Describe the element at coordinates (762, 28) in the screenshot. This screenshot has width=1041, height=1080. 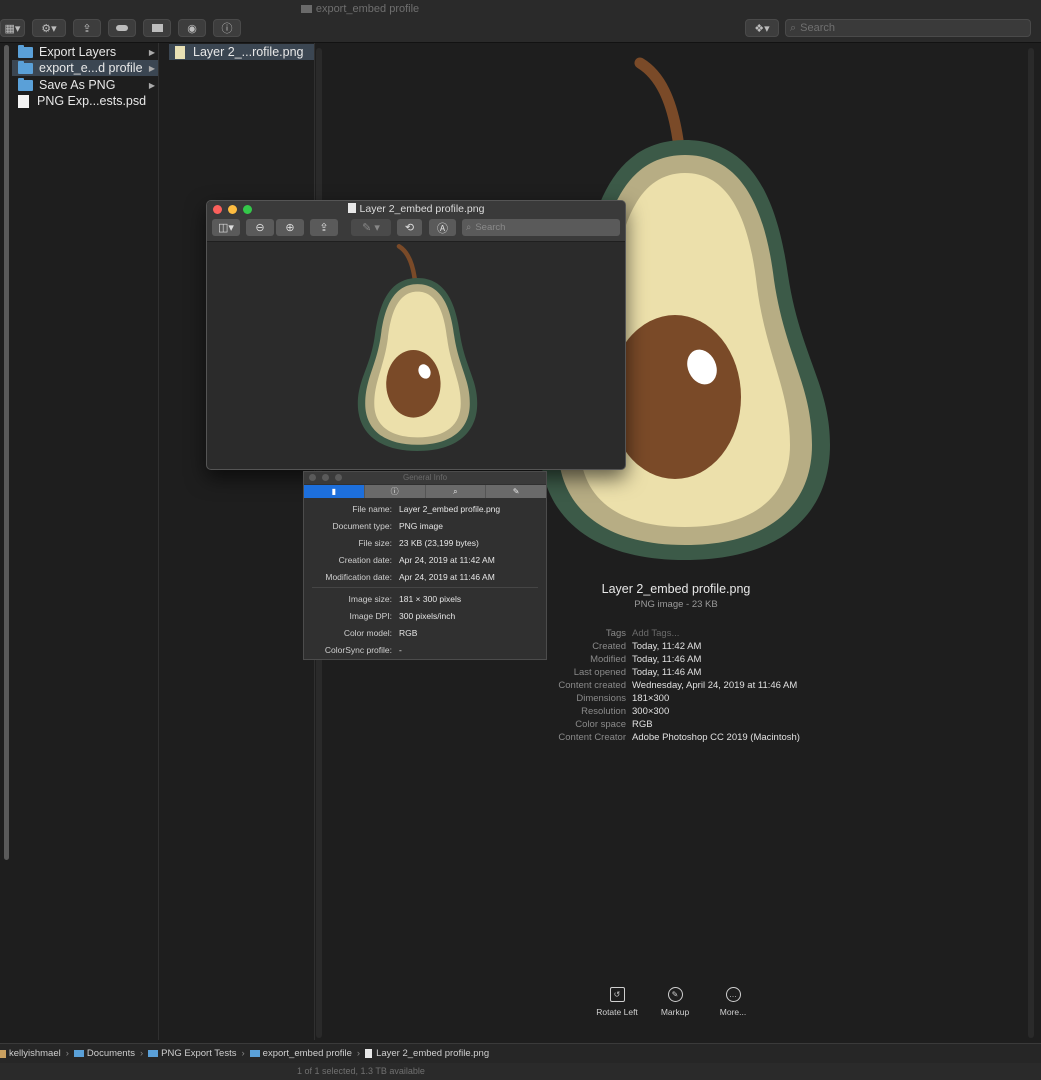
I see `dropbox-button: ❖▾` at that location.